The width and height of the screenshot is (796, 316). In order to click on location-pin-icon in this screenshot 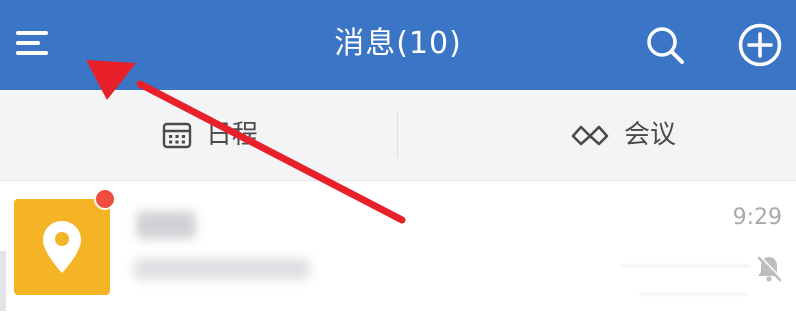, I will do `click(62, 247)`.